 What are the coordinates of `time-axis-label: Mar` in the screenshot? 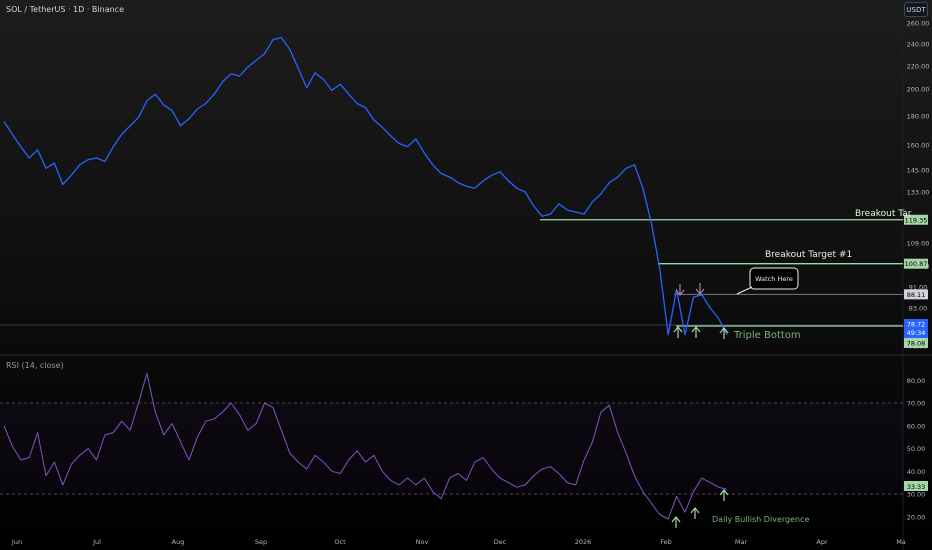 It's located at (741, 542).